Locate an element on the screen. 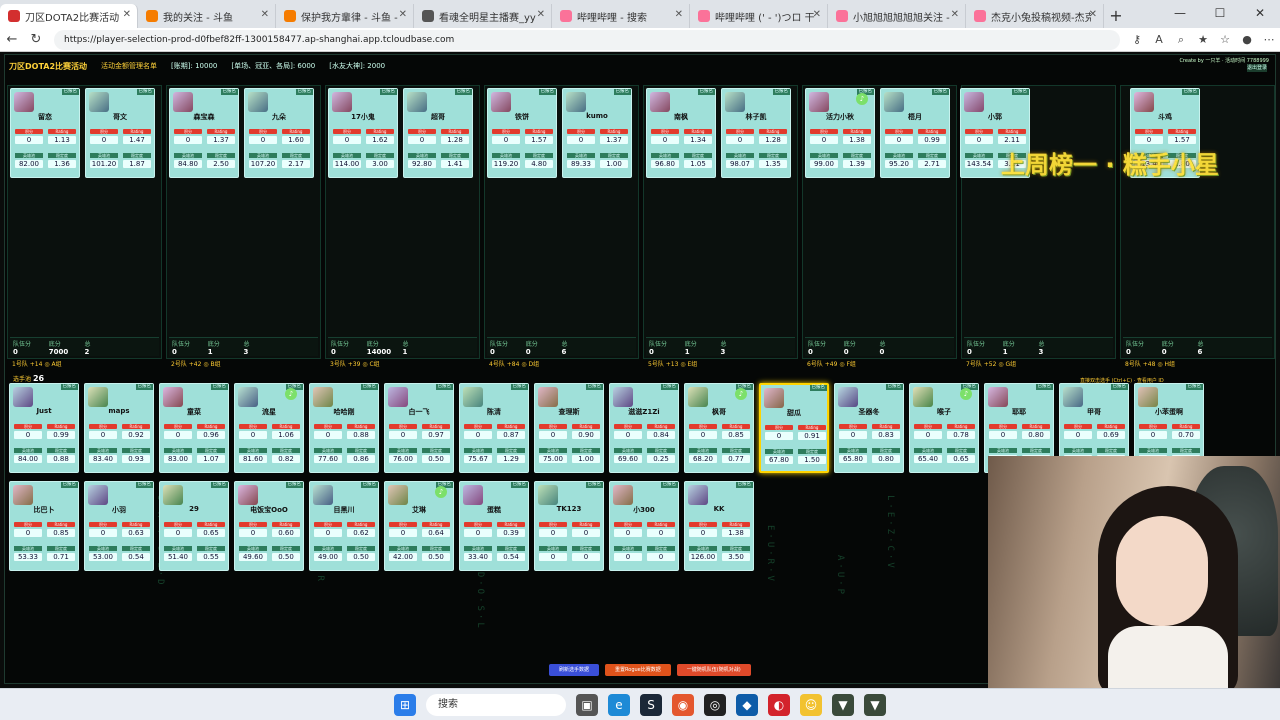 This screenshot has height=720, width=1280. browser-tab: 保护我方輩律 - 斗鱼 - 看见...✕ is located at coordinates (345, 16).